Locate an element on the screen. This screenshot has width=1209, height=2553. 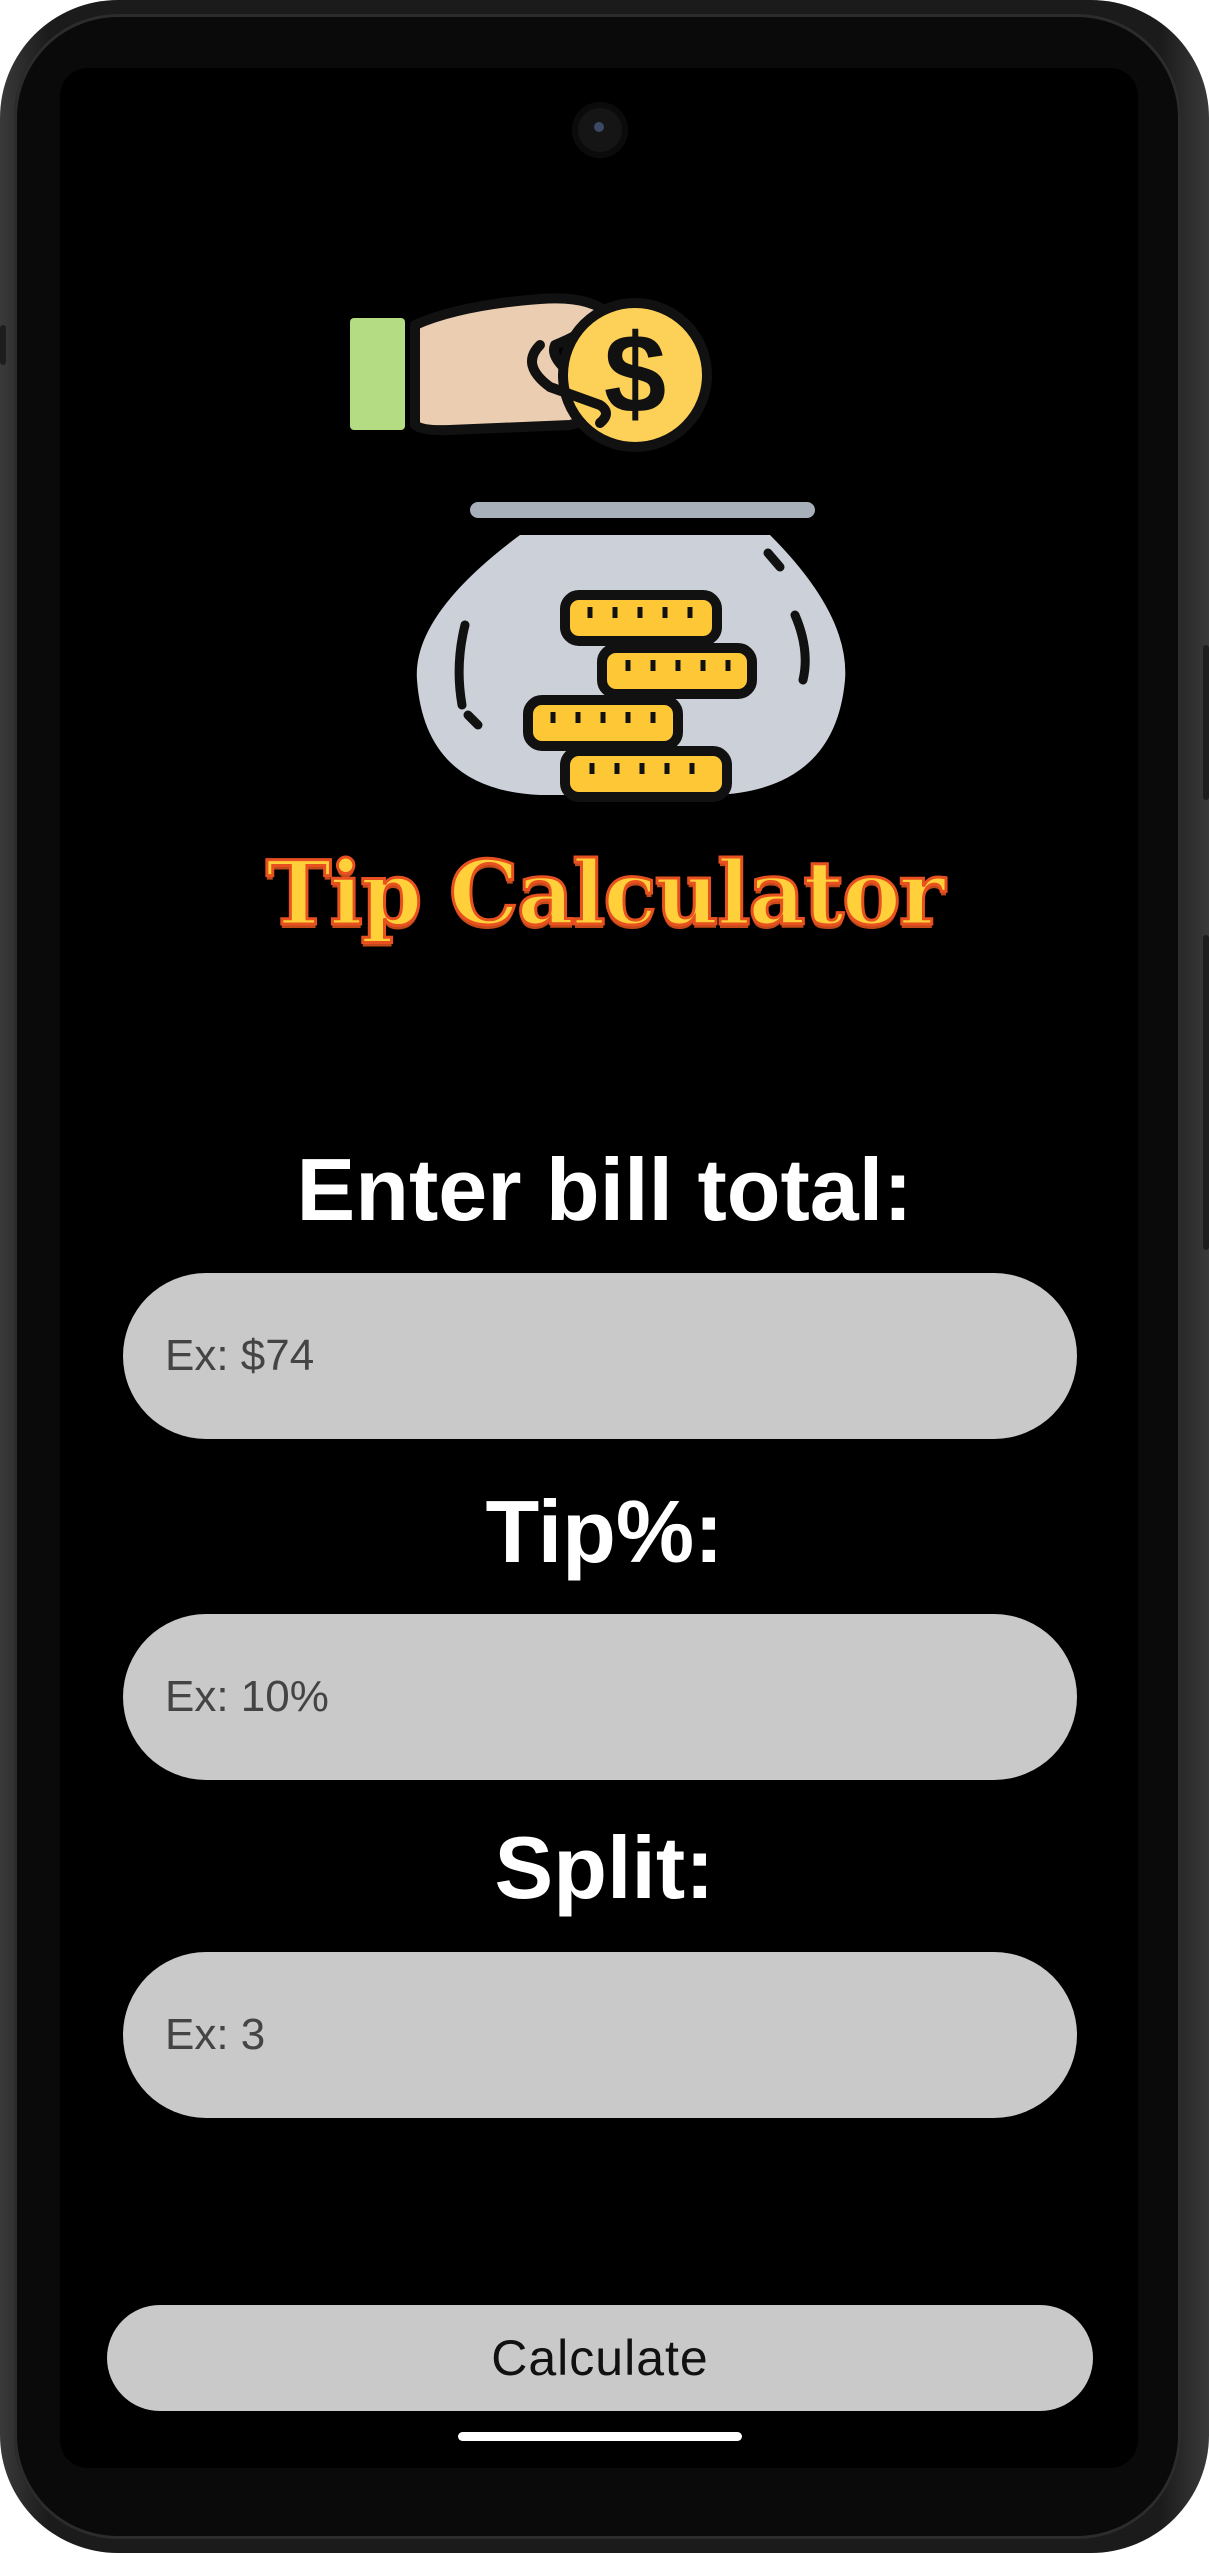
app-title: Tip Calculator is located at coordinates (605, 893).